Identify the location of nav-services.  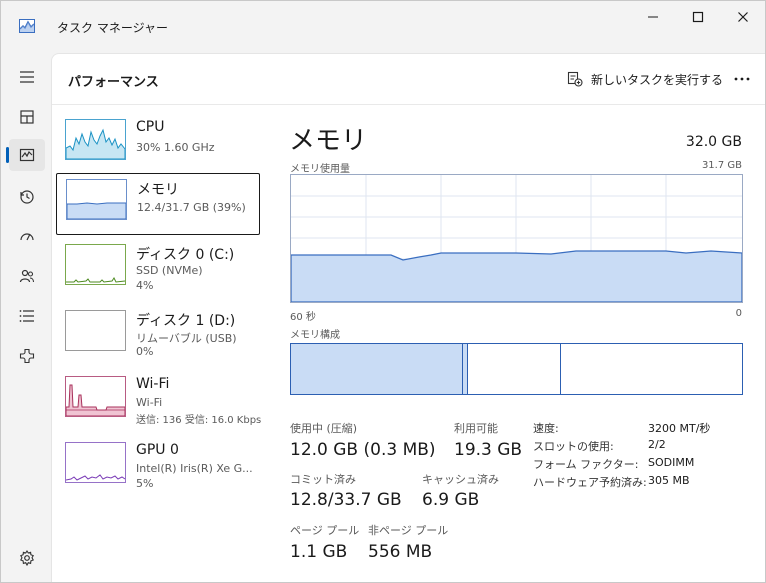
(27, 356).